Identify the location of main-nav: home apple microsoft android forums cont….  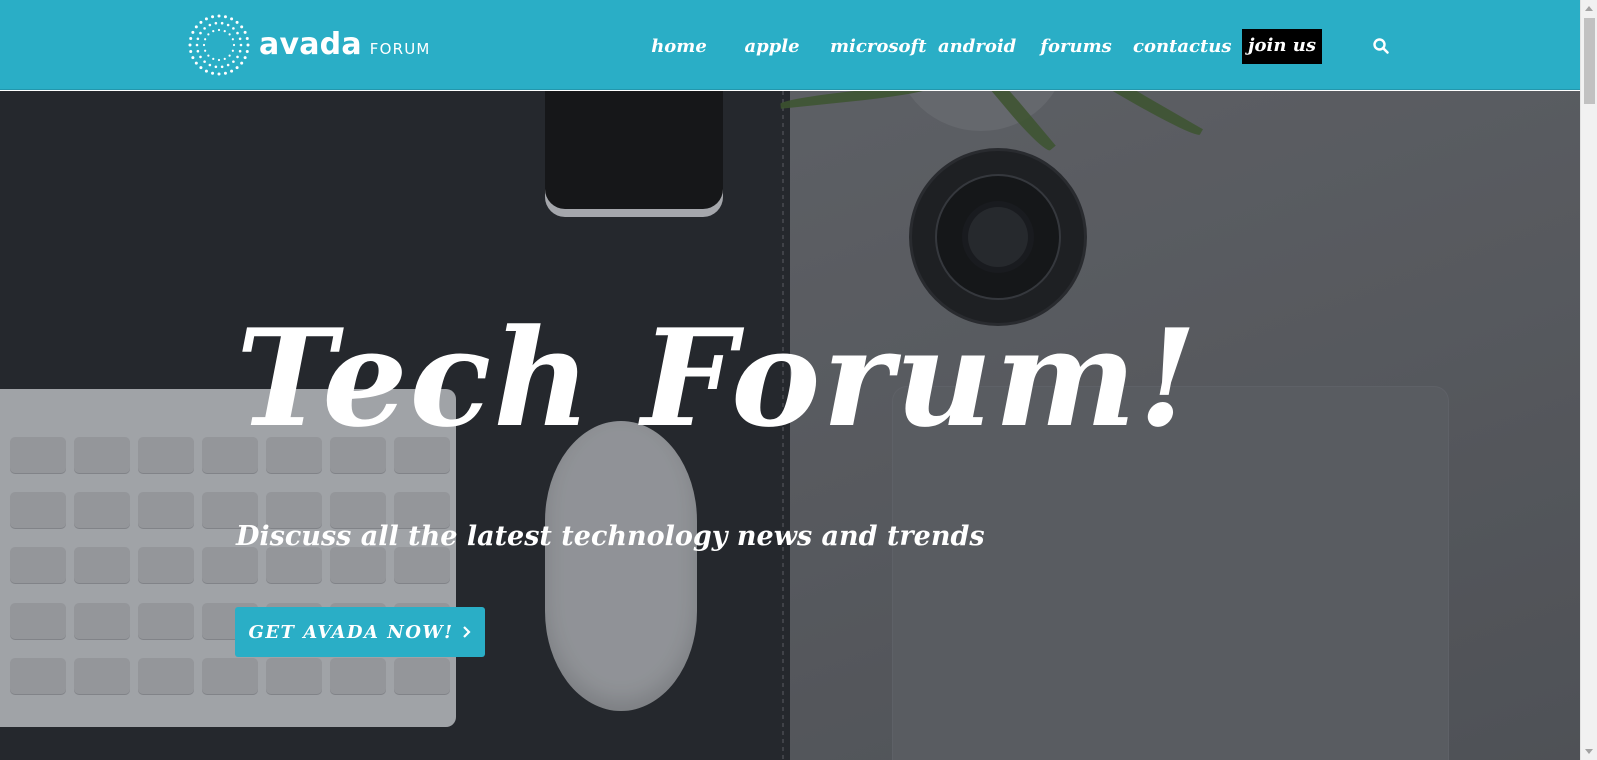
(790, 45).